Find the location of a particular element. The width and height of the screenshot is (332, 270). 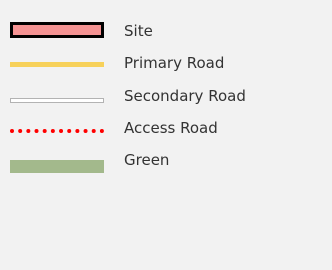

access-road-swatch-icon is located at coordinates (57, 131).